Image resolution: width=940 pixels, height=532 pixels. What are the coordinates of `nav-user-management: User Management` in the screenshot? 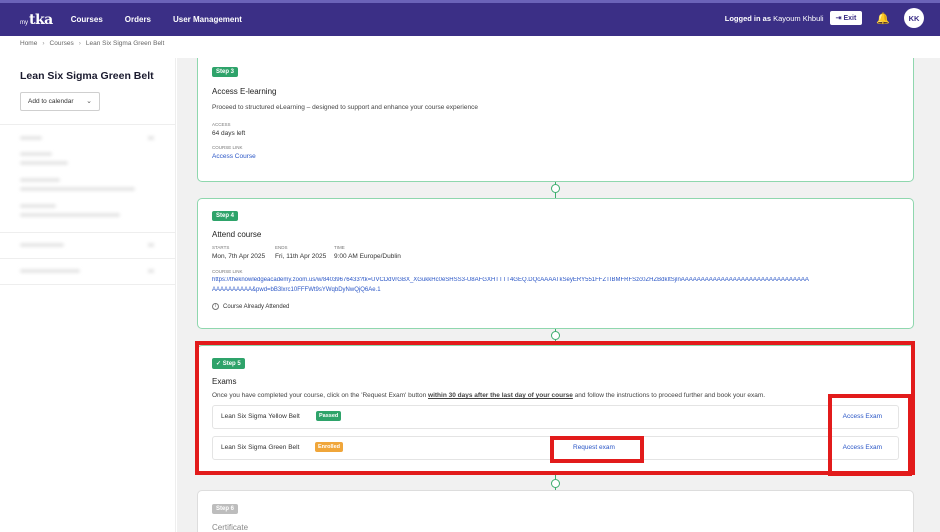 It's located at (207, 19).